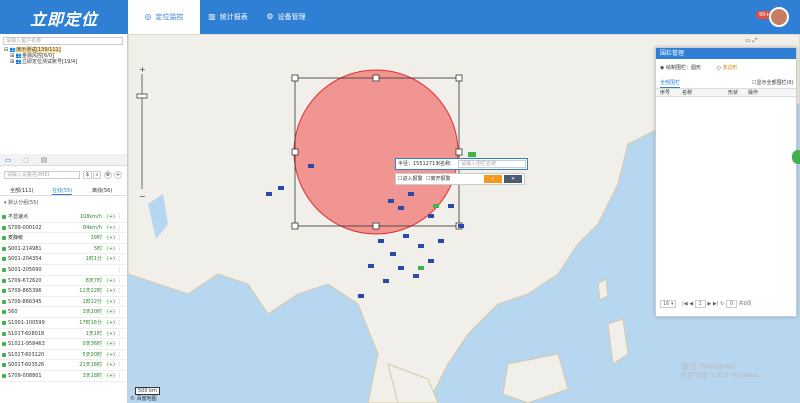 Image resolution: width=800 pixels, height=403 pixels. Describe the element at coordinates (42, 175) in the screenshot. I see `device-search-input: 请输入设备名/IMEI` at that location.